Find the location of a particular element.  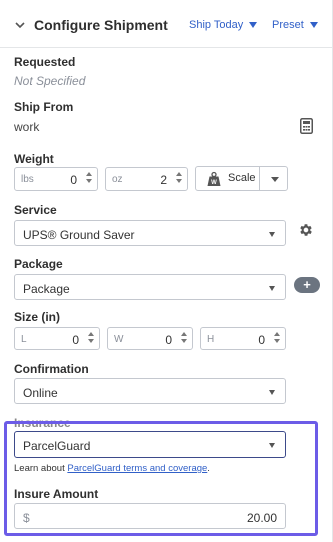

height-stepper is located at coordinates (277, 339).